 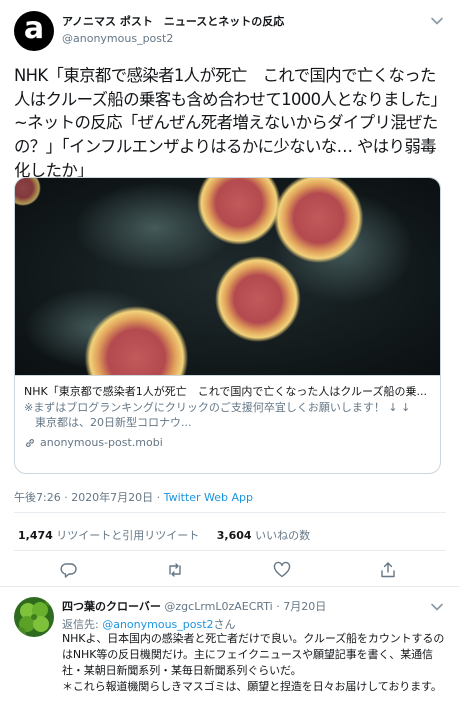 What do you see at coordinates (69, 570) in the screenshot?
I see `reply-icon` at bounding box center [69, 570].